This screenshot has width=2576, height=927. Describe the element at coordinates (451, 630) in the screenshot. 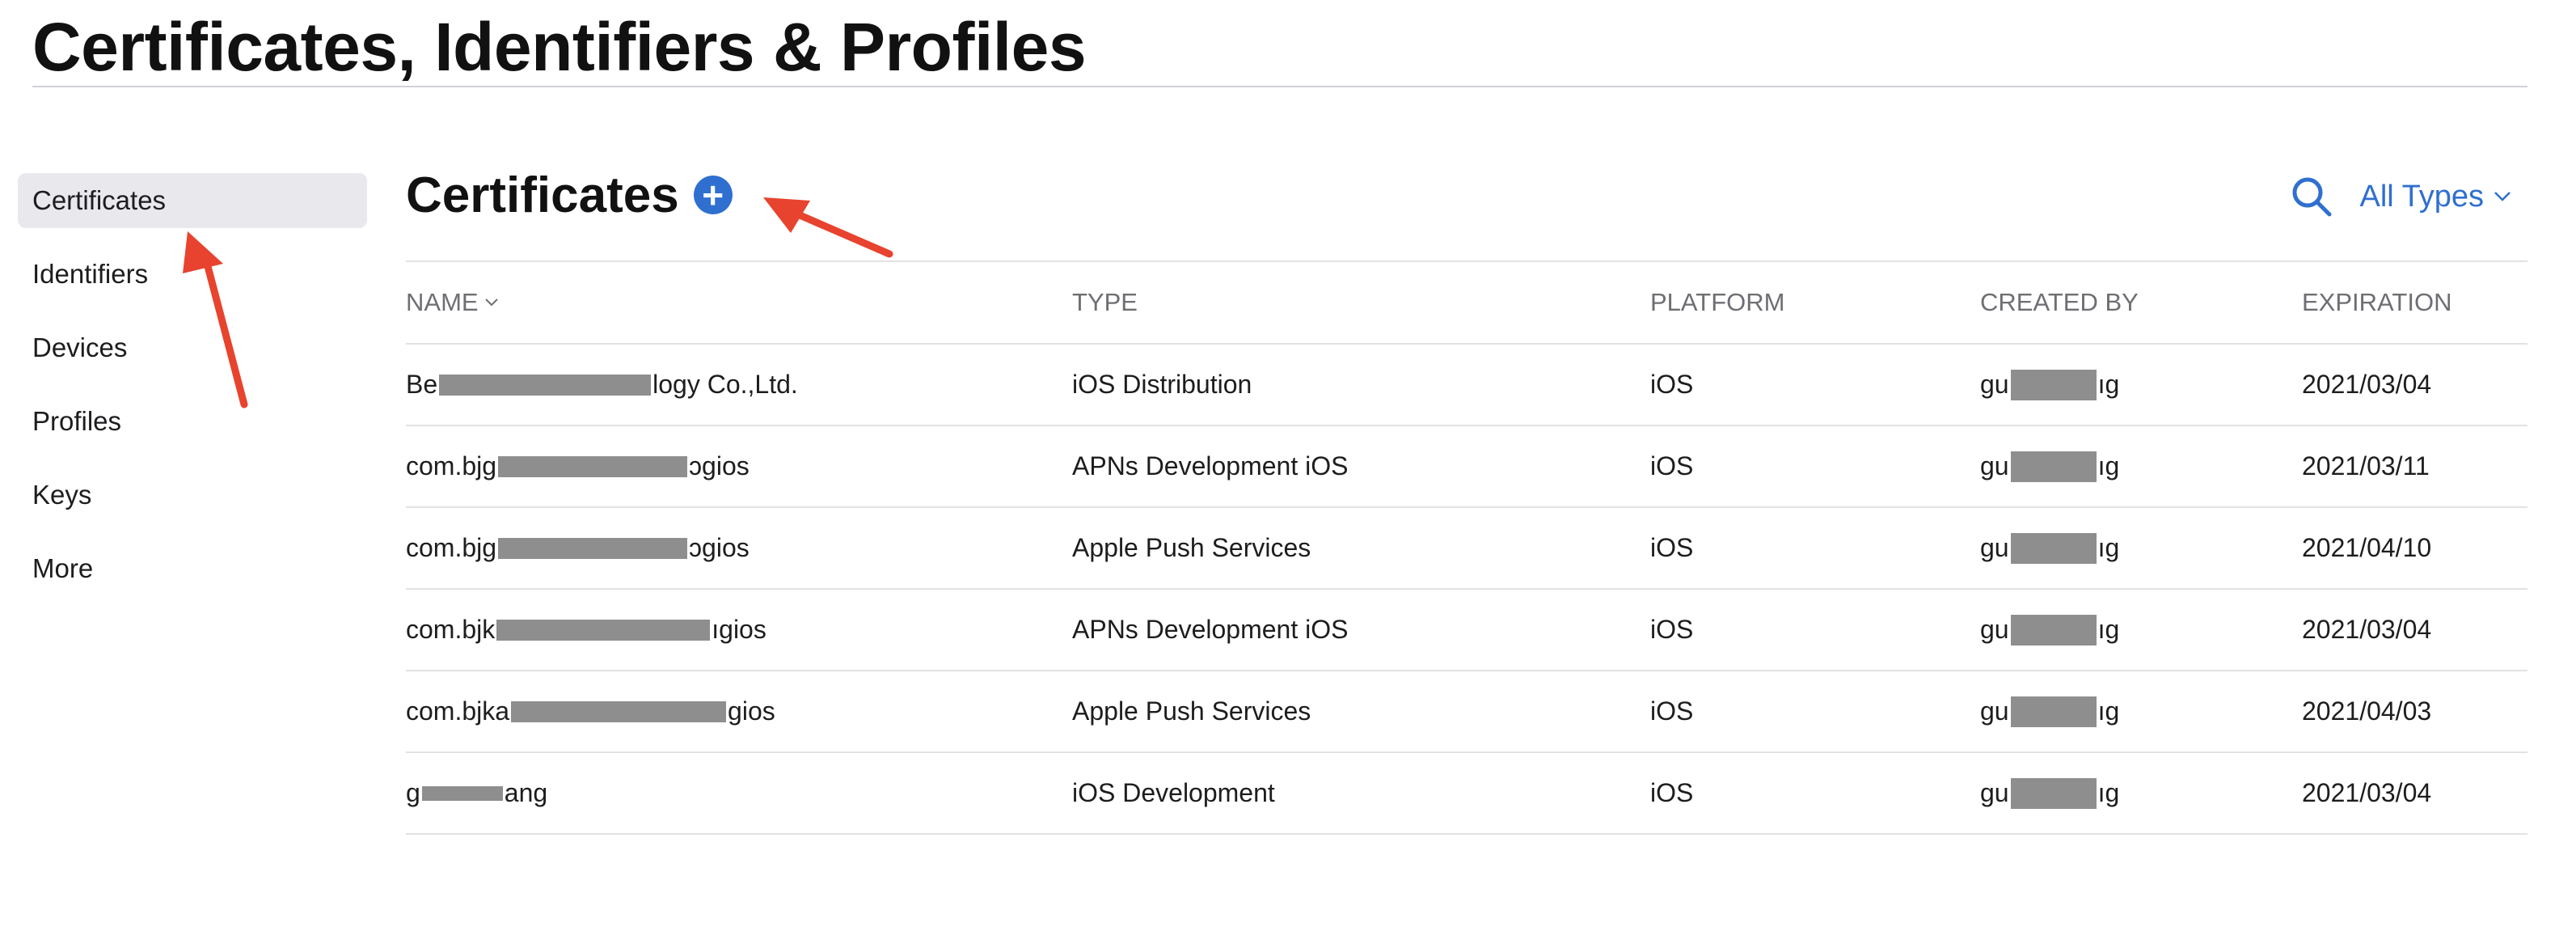

I see `name-prefix: com.bjk` at that location.